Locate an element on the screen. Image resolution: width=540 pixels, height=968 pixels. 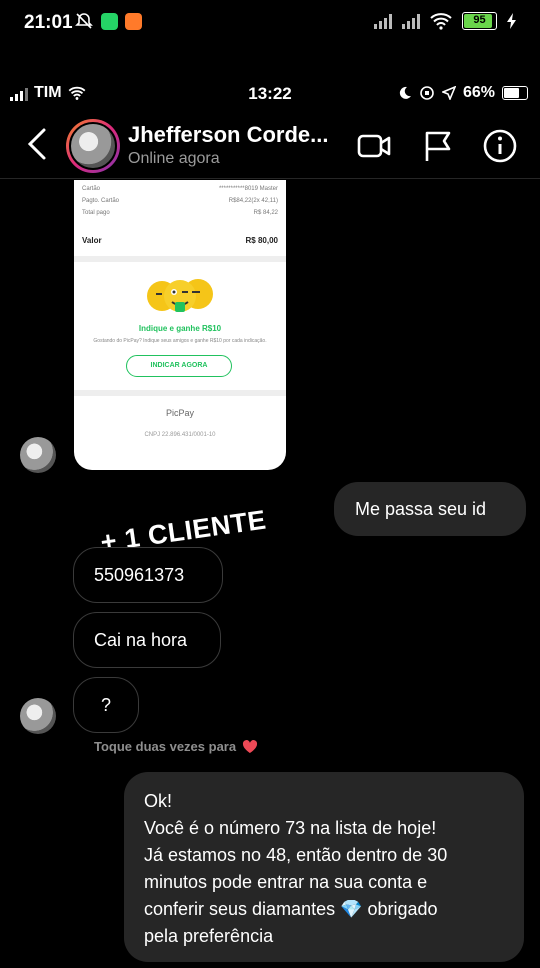
reply-line: Ok! is located at coordinates (158, 801).